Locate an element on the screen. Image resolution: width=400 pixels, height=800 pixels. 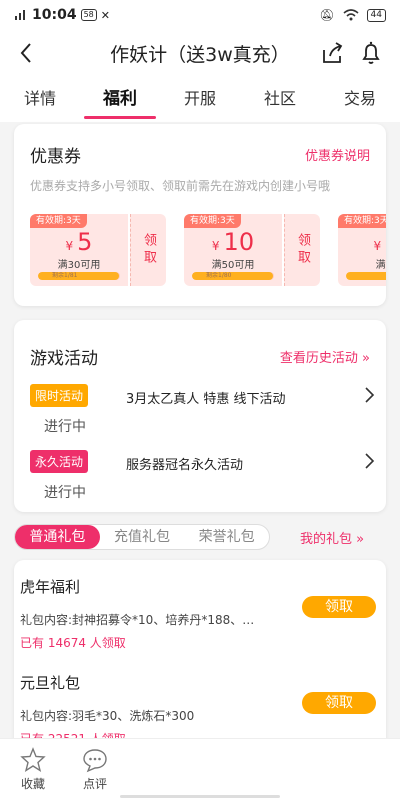
coupon-remaining: 剩余1/81 is located at coordinates (65, 275).